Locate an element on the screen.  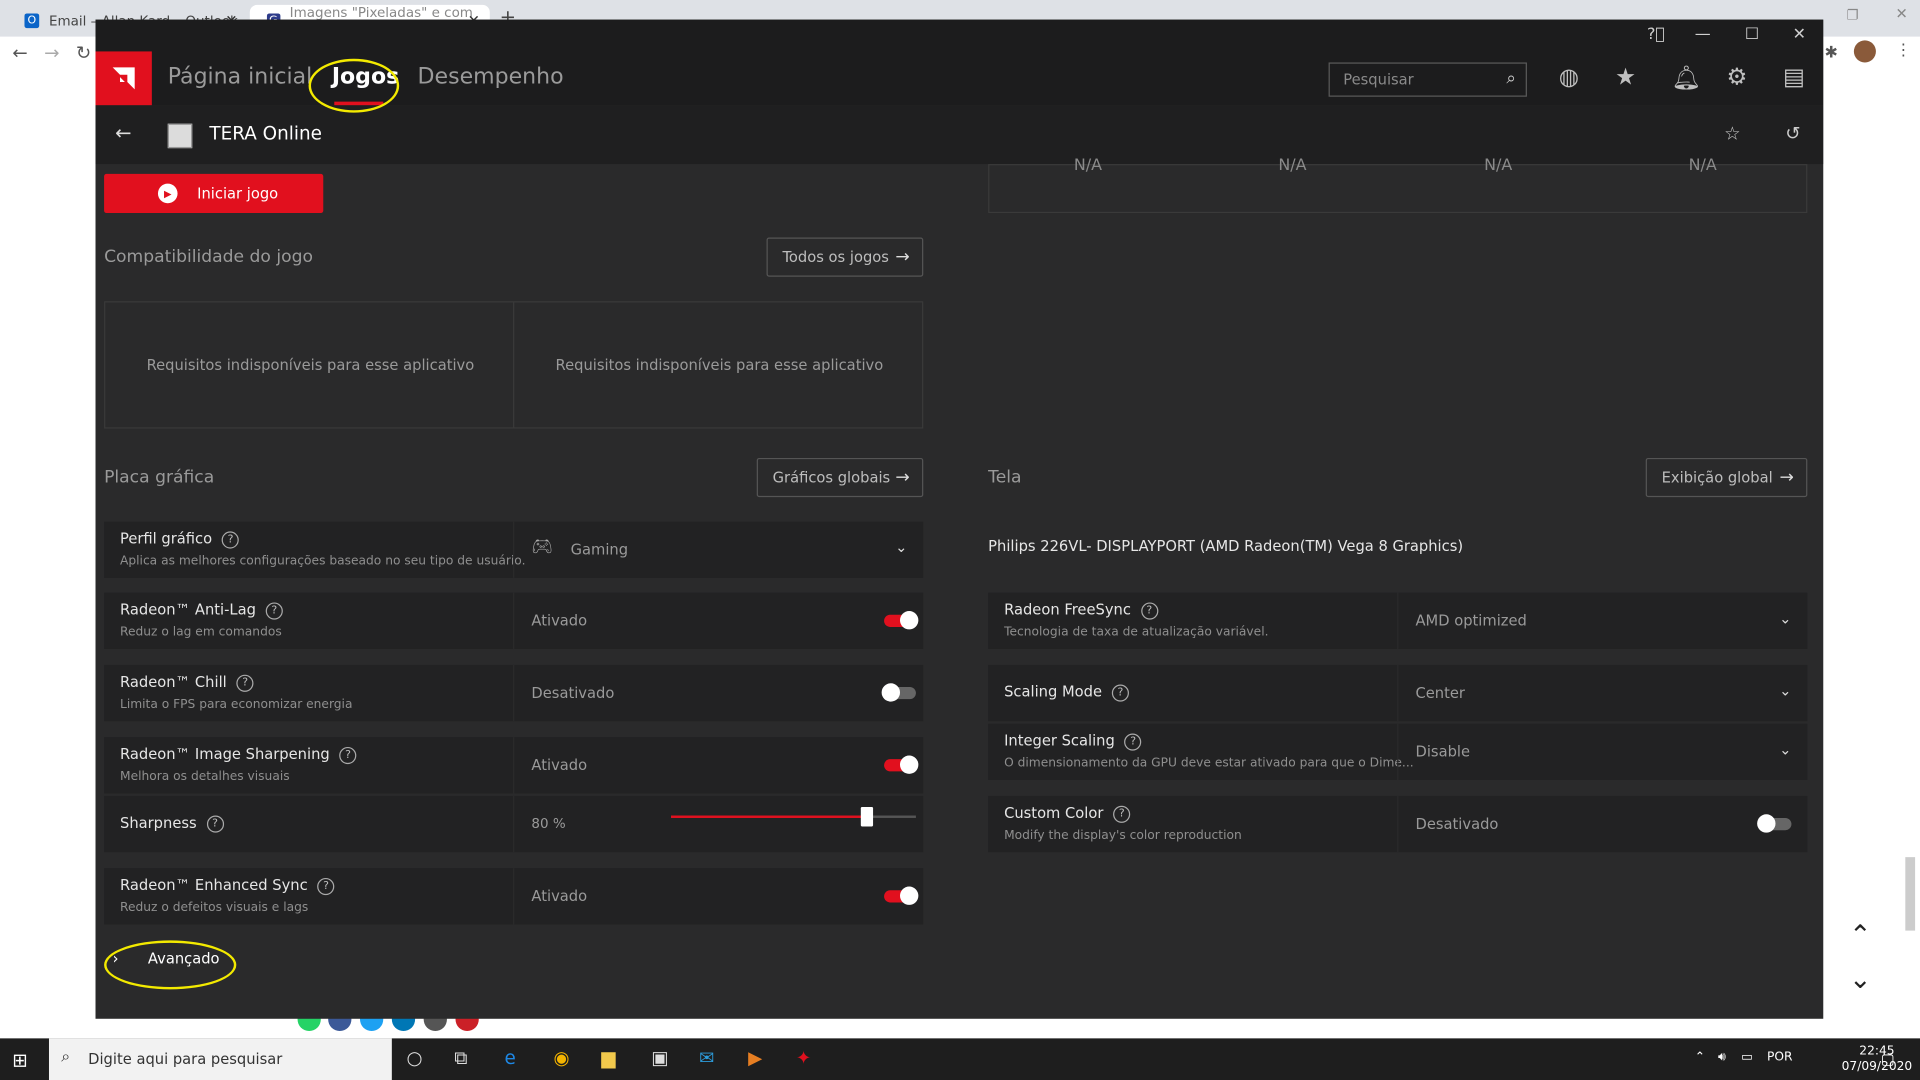
restore-icon: ❐ is located at coordinates (1853, 15).